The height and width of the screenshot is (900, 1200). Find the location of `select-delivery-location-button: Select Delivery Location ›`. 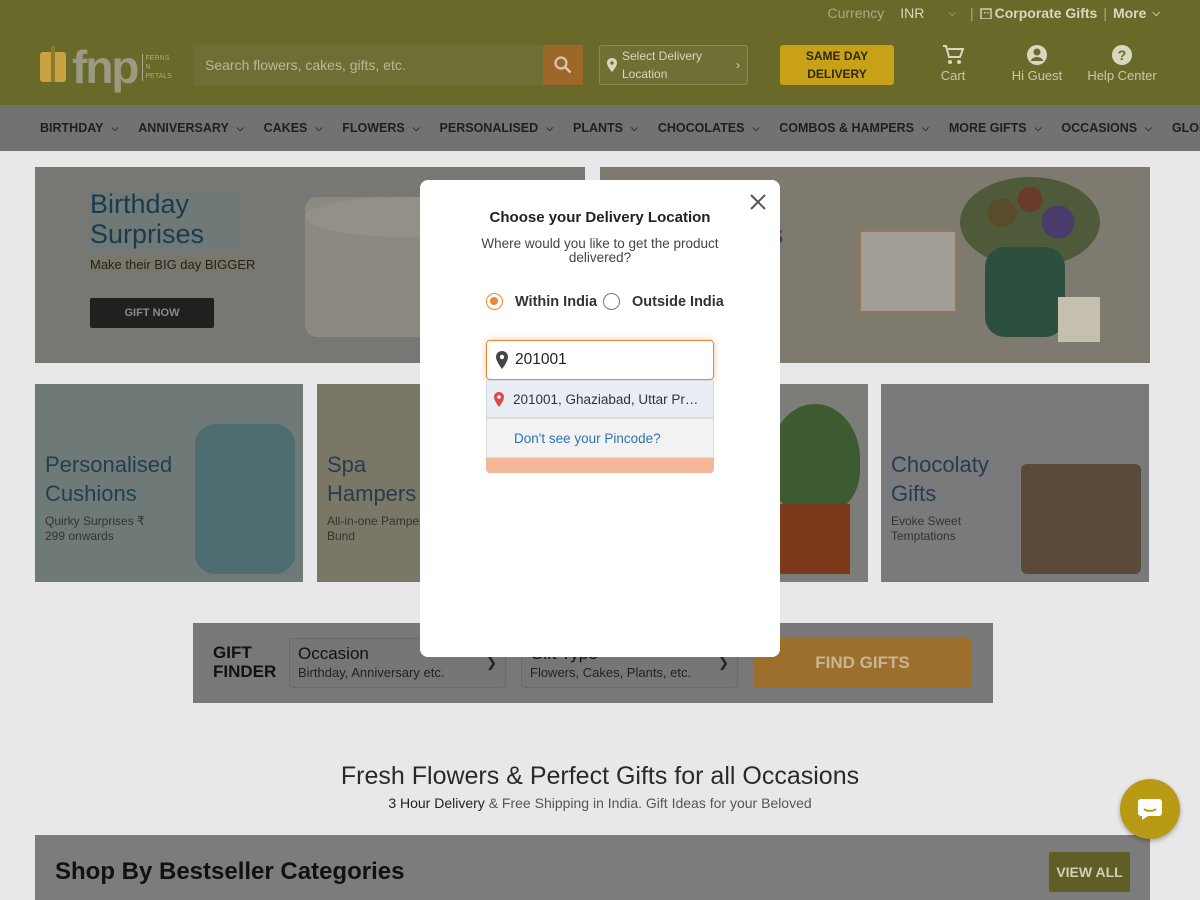

select-delivery-location-button: Select Delivery Location › is located at coordinates (673, 65).